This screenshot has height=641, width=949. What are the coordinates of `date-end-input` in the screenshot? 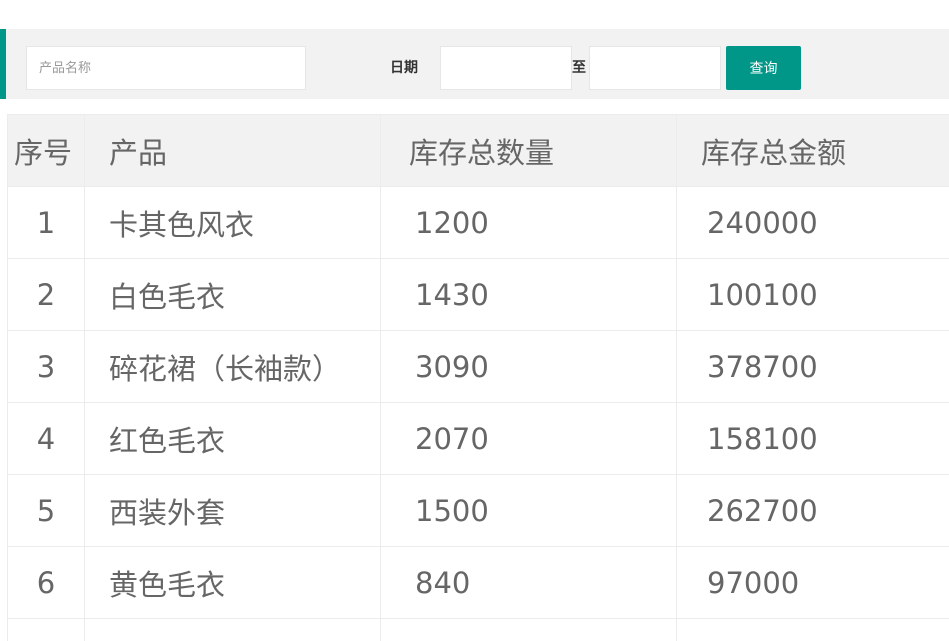 It's located at (655, 68).